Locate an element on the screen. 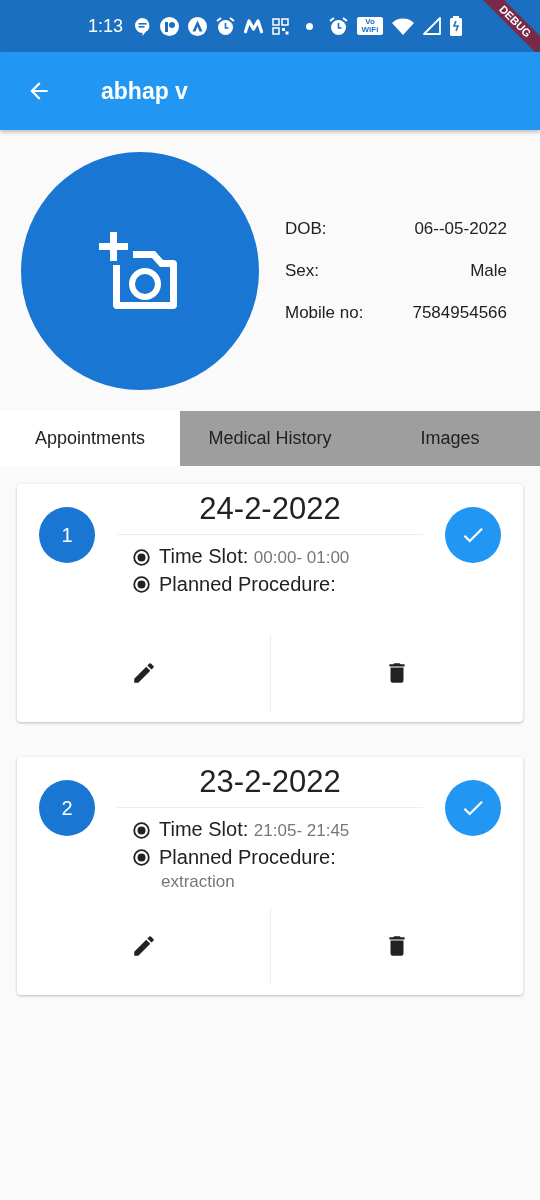 This screenshot has width=540, height=1200. time-slot-text: Time Slot: 00:00- 01:00 is located at coordinates (254, 556).